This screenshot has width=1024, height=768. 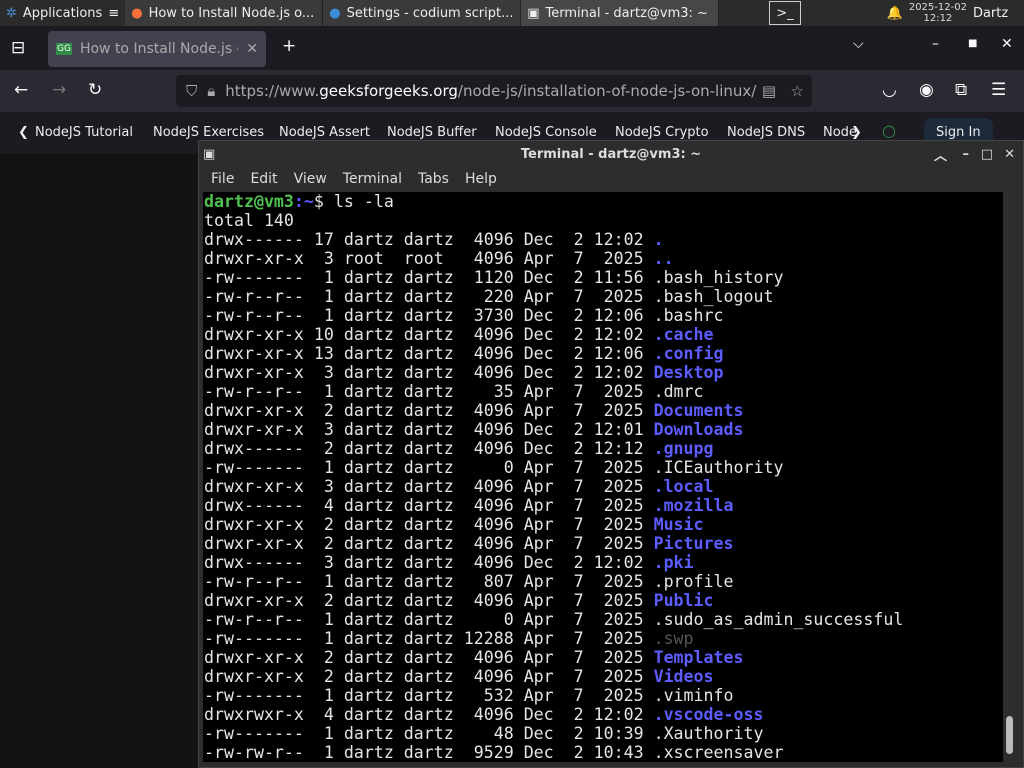 I want to click on terminal-icon: >_, so click(x=785, y=13).